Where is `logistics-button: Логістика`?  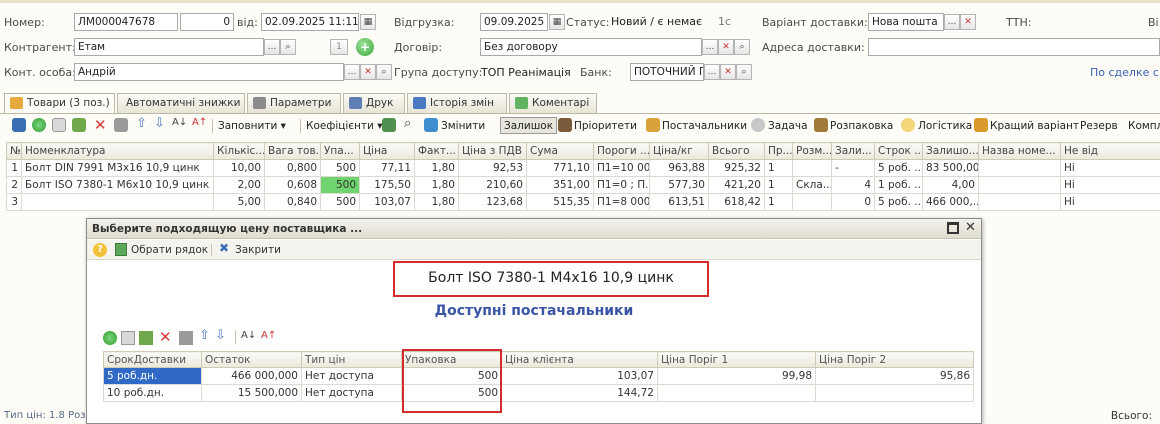 logistics-button: Логістика is located at coordinates (945, 126).